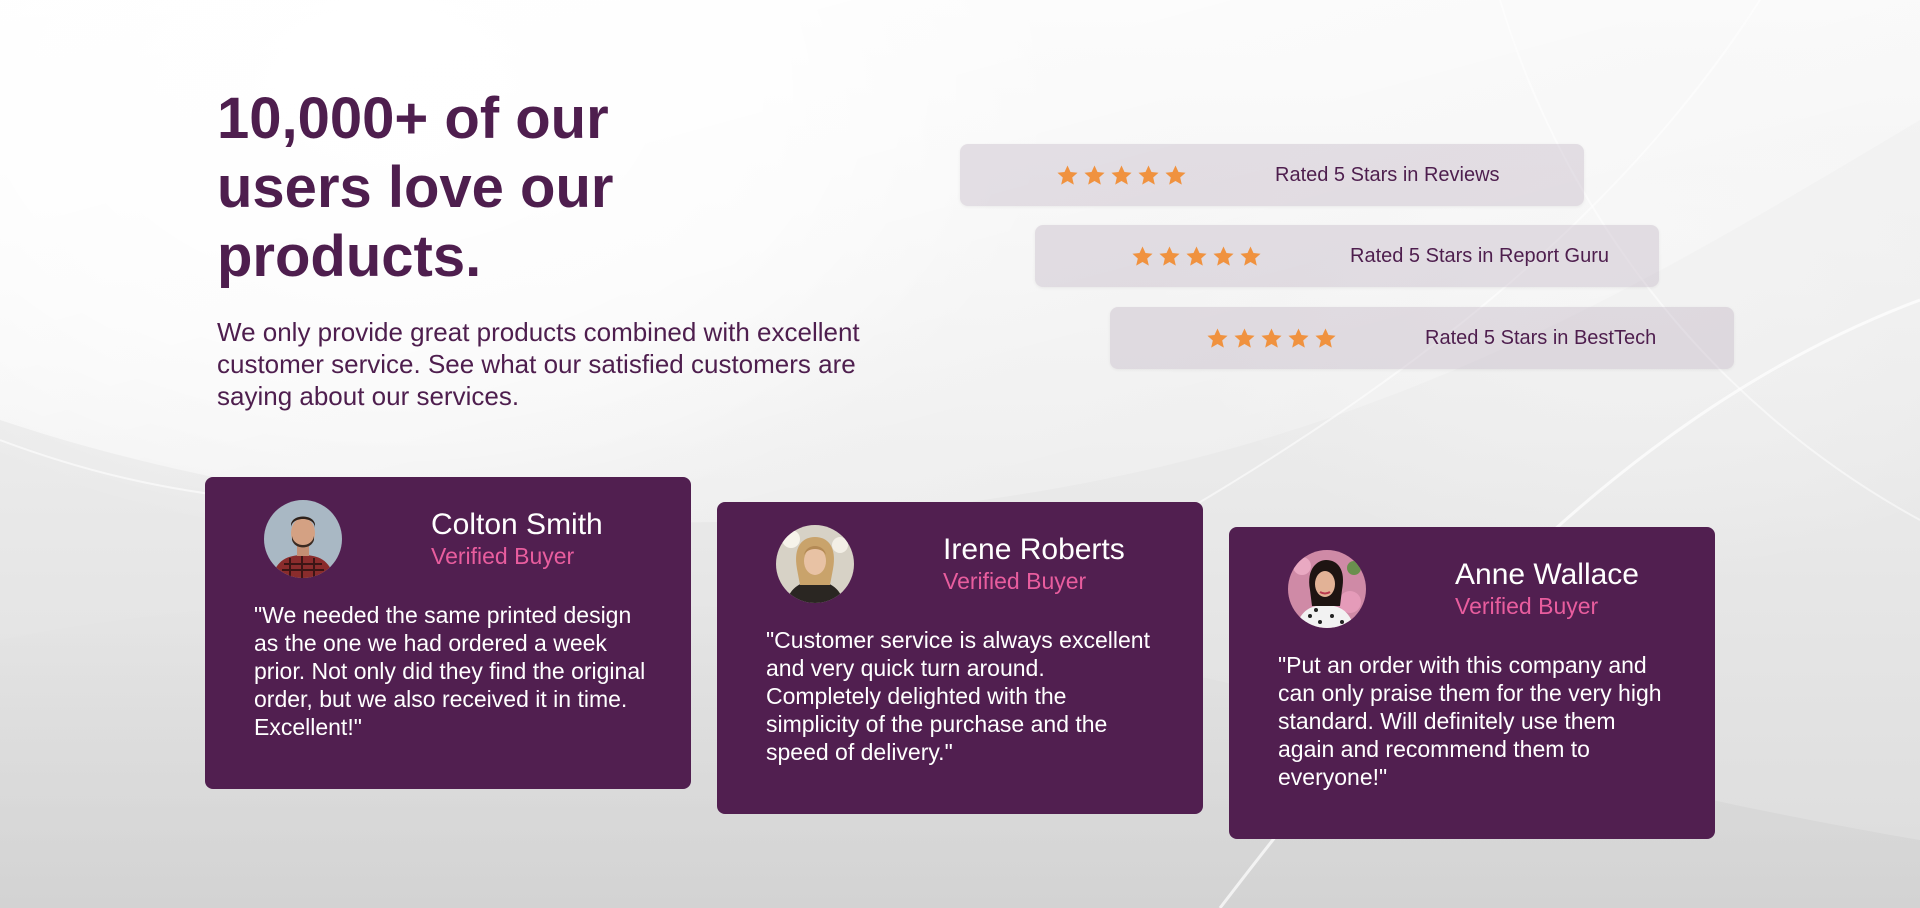  I want to click on rating-label: Rated 5 Stars in Reviews, so click(1387, 175).